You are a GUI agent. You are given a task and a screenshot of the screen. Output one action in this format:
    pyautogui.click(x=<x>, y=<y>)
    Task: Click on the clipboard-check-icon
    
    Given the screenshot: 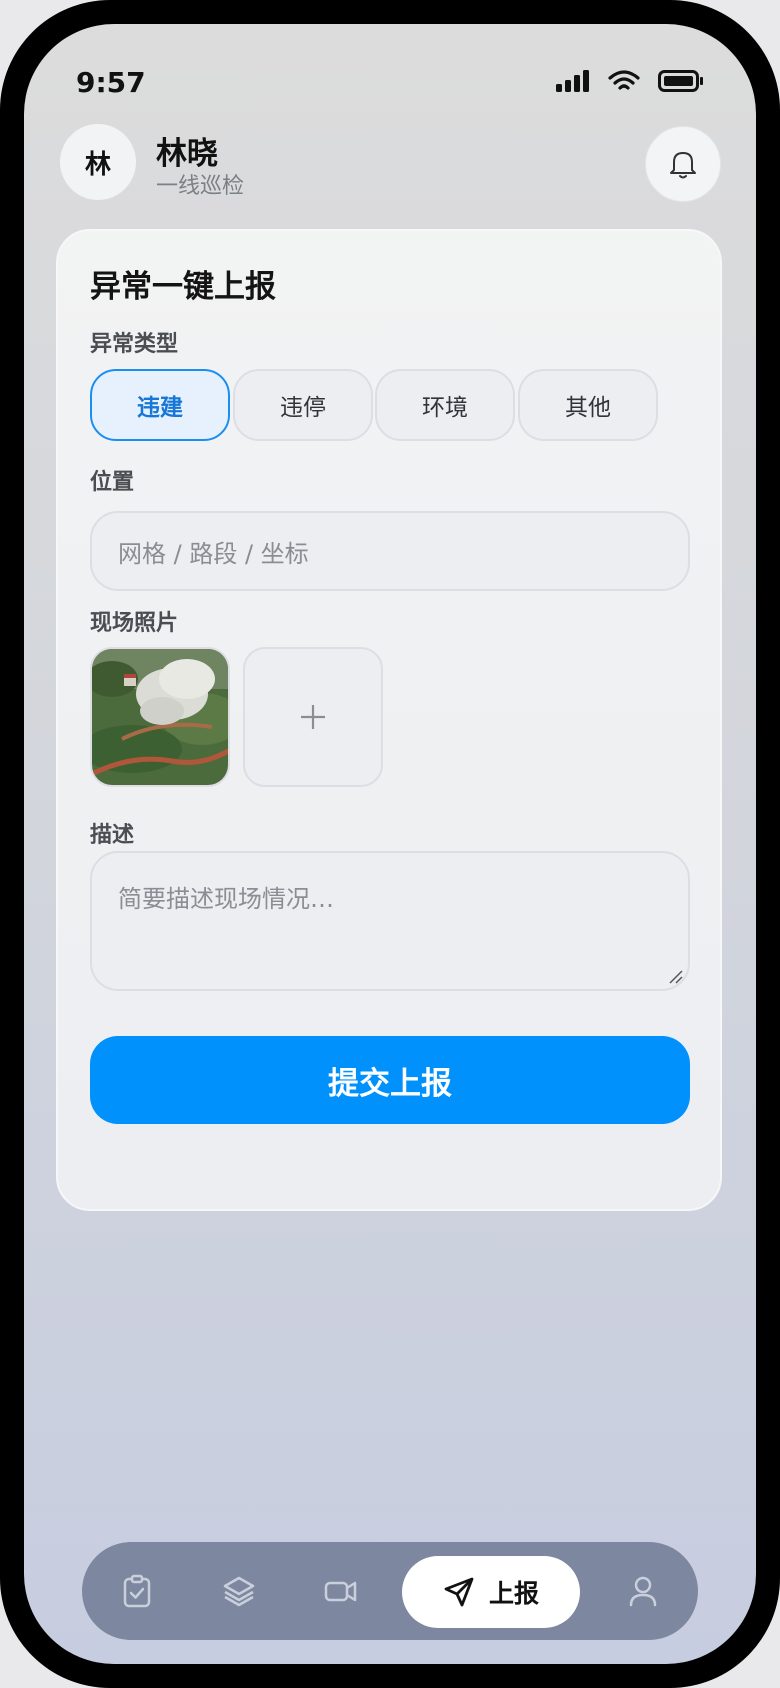 What is the action you would take?
    pyautogui.click(x=137, y=1591)
    